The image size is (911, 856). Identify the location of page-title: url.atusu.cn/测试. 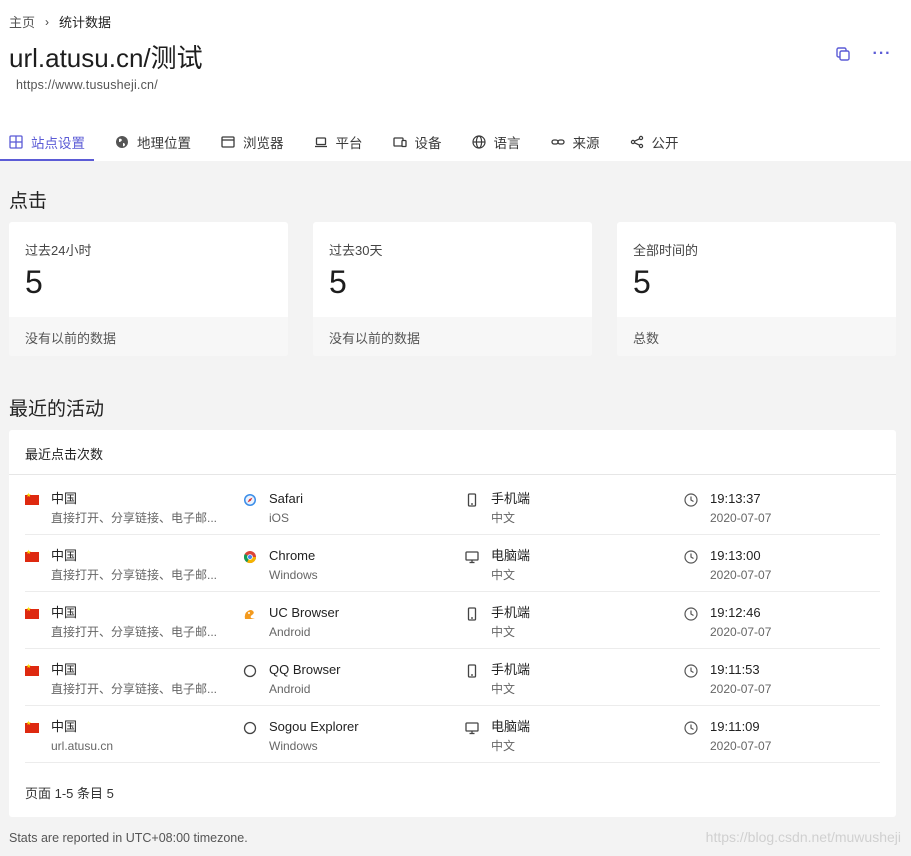
(106, 58).